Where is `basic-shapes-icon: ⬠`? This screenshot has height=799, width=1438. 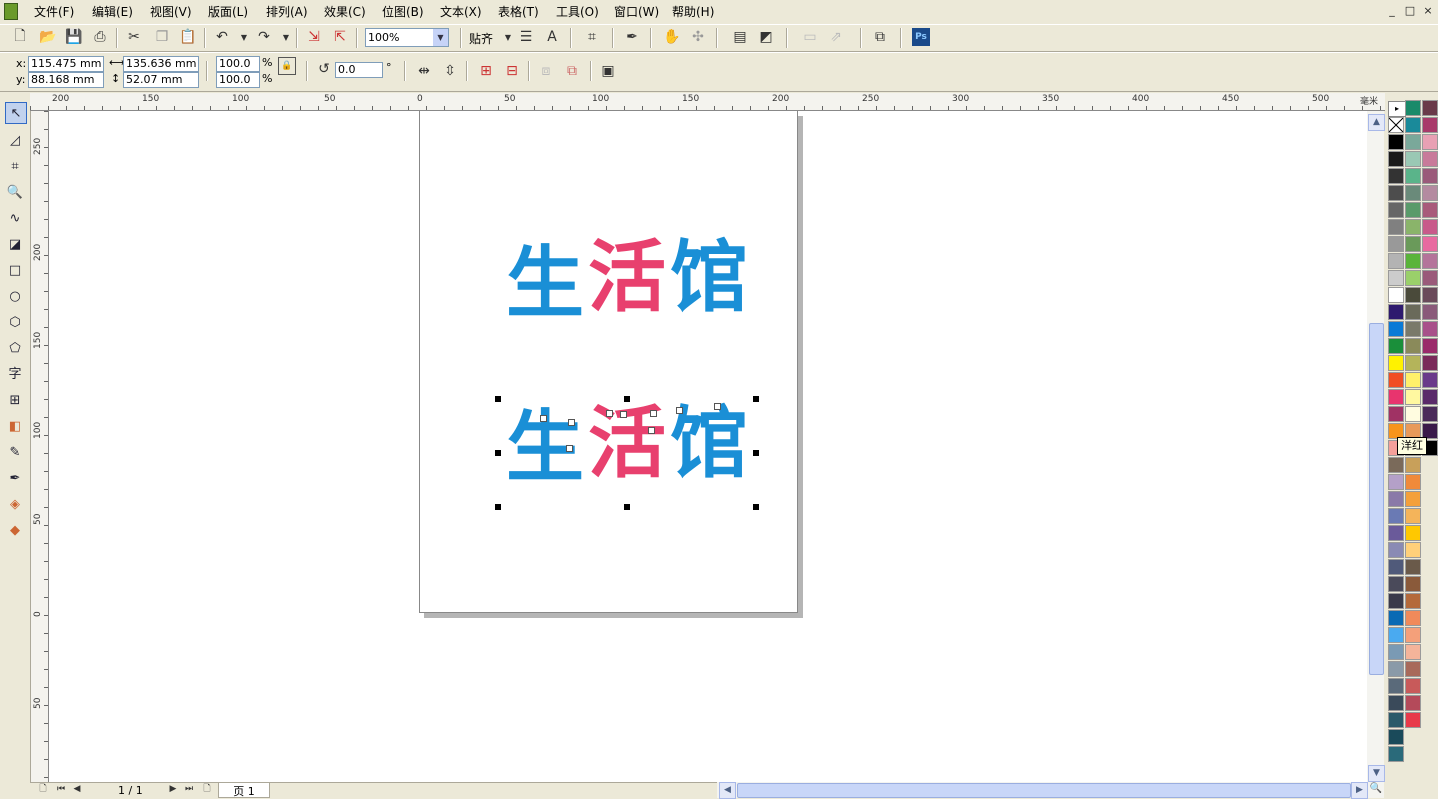 basic-shapes-icon: ⬠ is located at coordinates (15, 348).